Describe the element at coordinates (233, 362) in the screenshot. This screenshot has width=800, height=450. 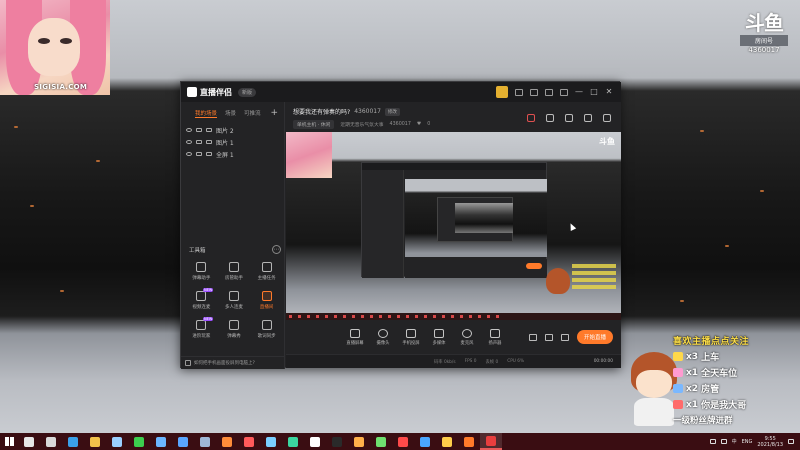
I see `sidebar-footer-tip: 如何把手机画面投屏到电脑上?` at that location.